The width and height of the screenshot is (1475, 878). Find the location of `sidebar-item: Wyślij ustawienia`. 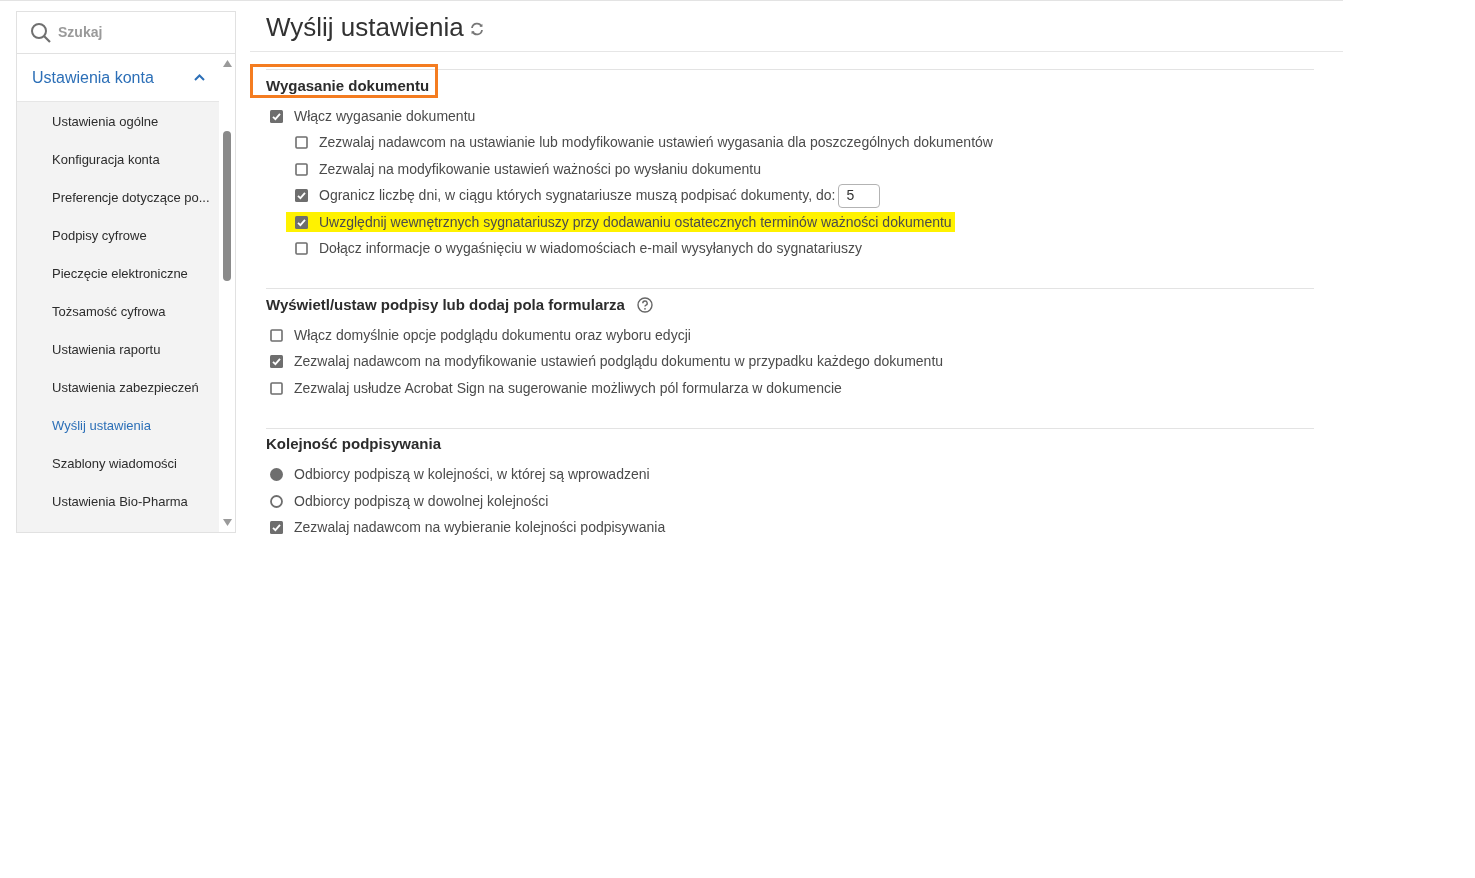

sidebar-item: Wyślij ustawienia is located at coordinates (118, 426).